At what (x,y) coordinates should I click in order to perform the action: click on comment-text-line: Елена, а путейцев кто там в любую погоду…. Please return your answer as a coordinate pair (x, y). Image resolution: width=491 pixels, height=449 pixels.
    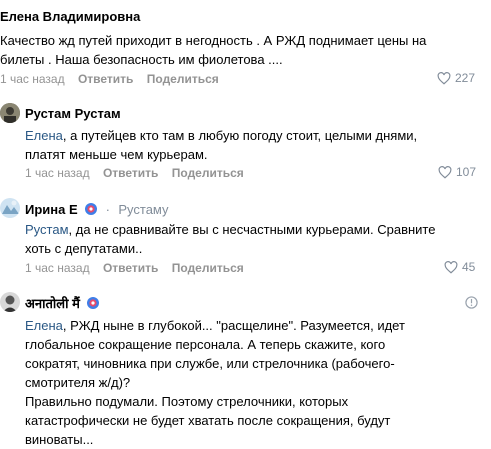
    Looking at the image, I should click on (221, 135).